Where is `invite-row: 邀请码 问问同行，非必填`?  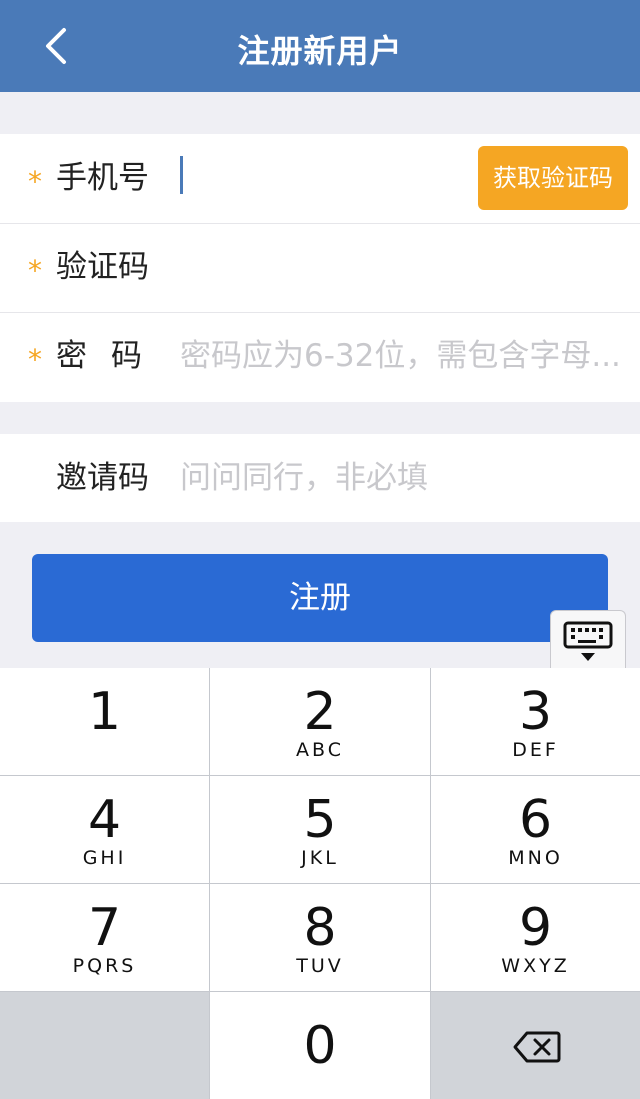 invite-row: 邀请码 问问同行，非必填 is located at coordinates (320, 478).